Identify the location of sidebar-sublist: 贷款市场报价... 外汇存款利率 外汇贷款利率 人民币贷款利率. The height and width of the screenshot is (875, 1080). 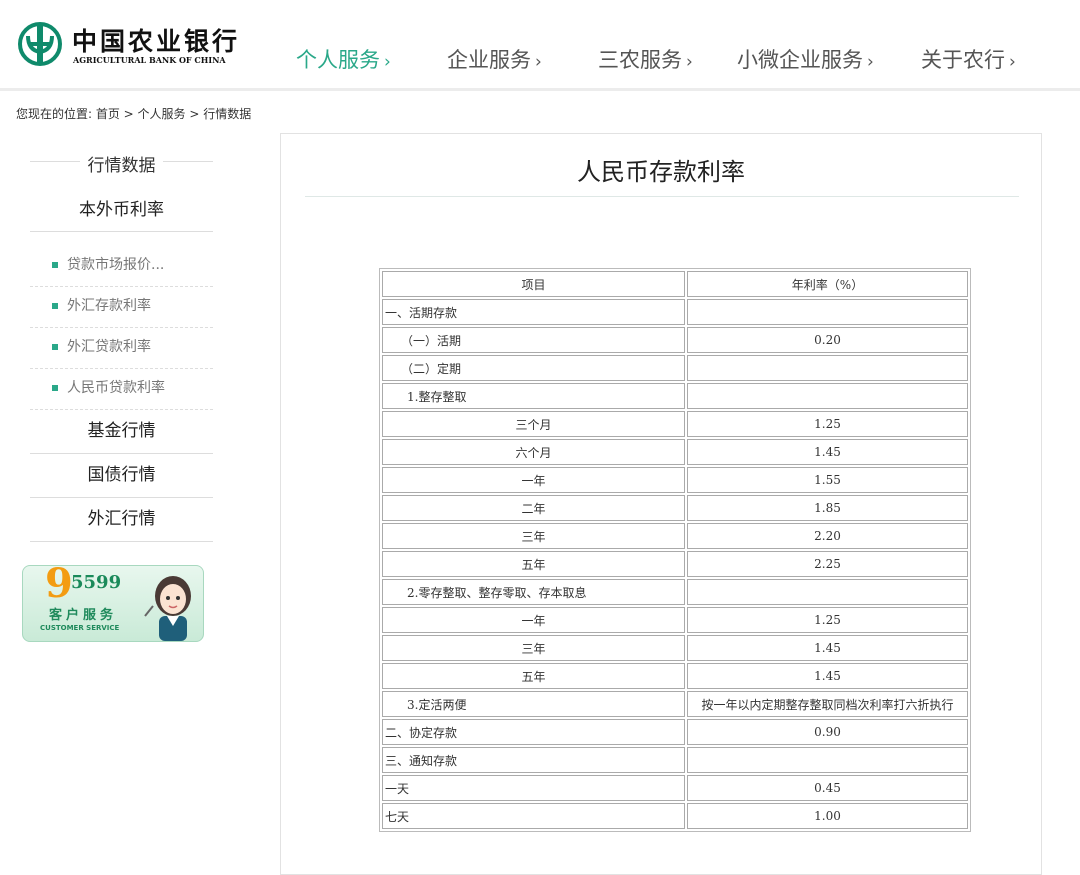
(121, 321).